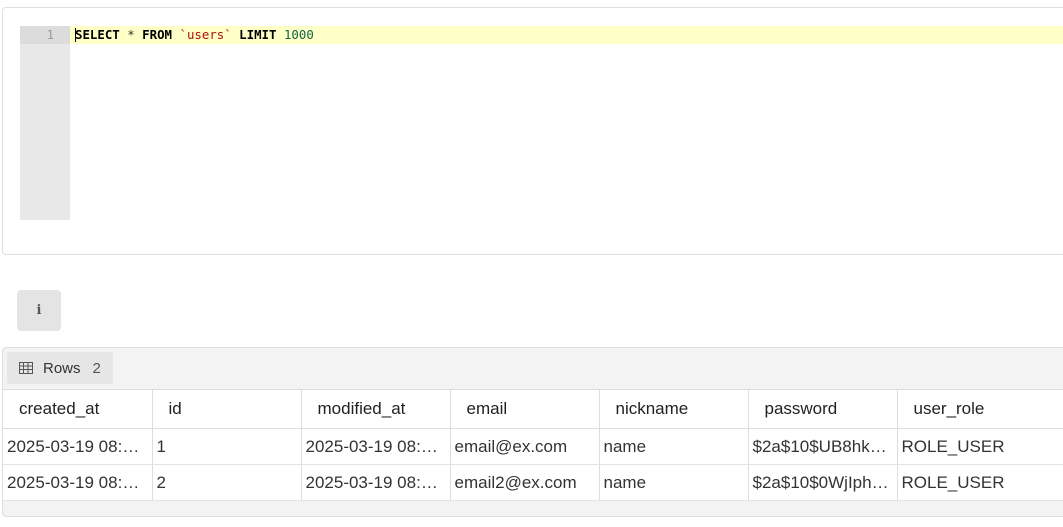  What do you see at coordinates (227, 482) in the screenshot?
I see `cell-id: 2` at bounding box center [227, 482].